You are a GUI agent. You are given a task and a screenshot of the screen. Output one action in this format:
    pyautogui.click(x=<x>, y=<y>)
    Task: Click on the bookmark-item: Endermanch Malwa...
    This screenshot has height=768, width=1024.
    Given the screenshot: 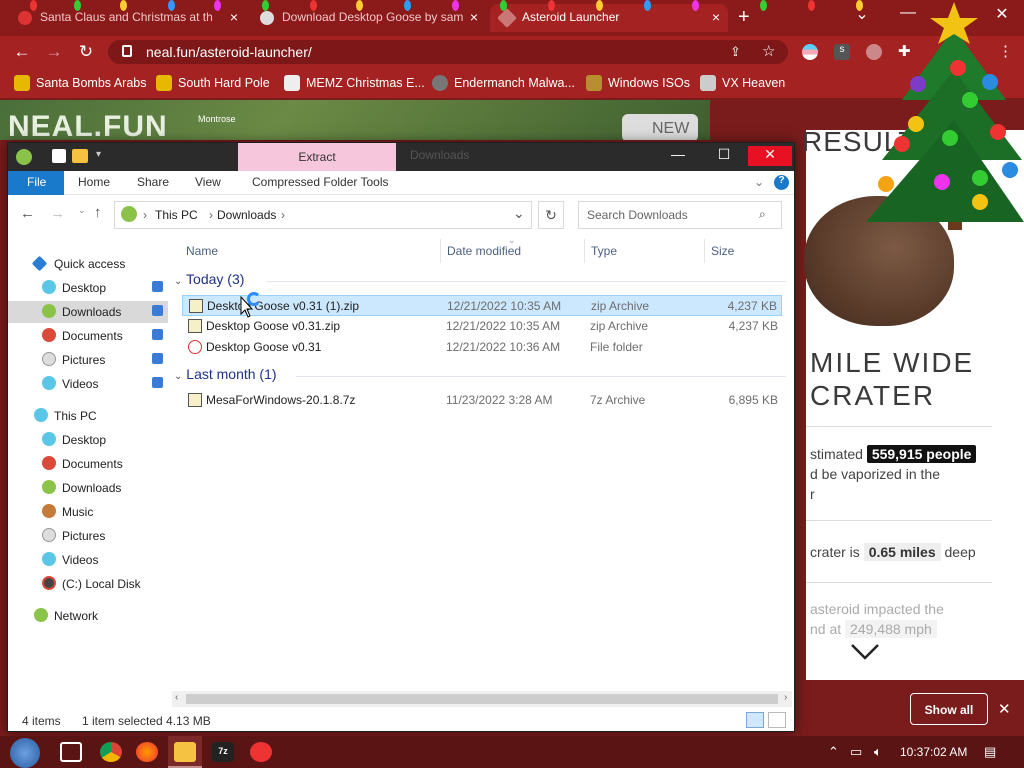 What is the action you would take?
    pyautogui.click(x=503, y=83)
    